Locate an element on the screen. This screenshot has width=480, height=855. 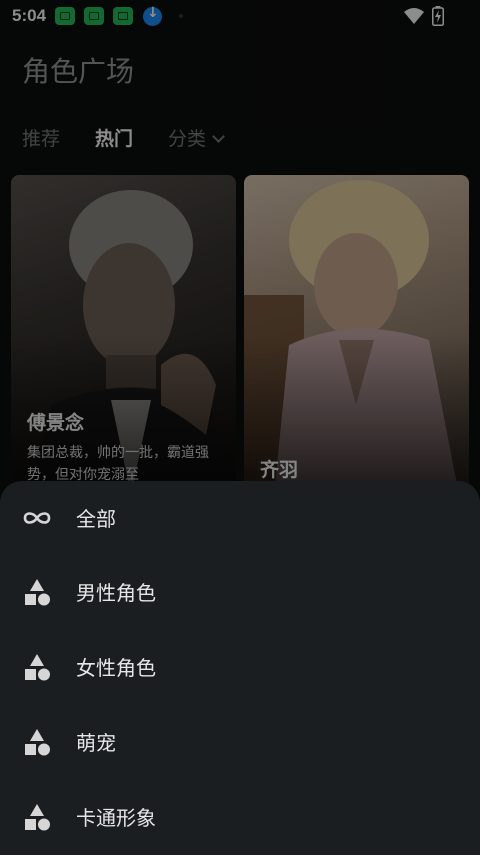
menu-item-male: 男性角色 is located at coordinates (240, 592).